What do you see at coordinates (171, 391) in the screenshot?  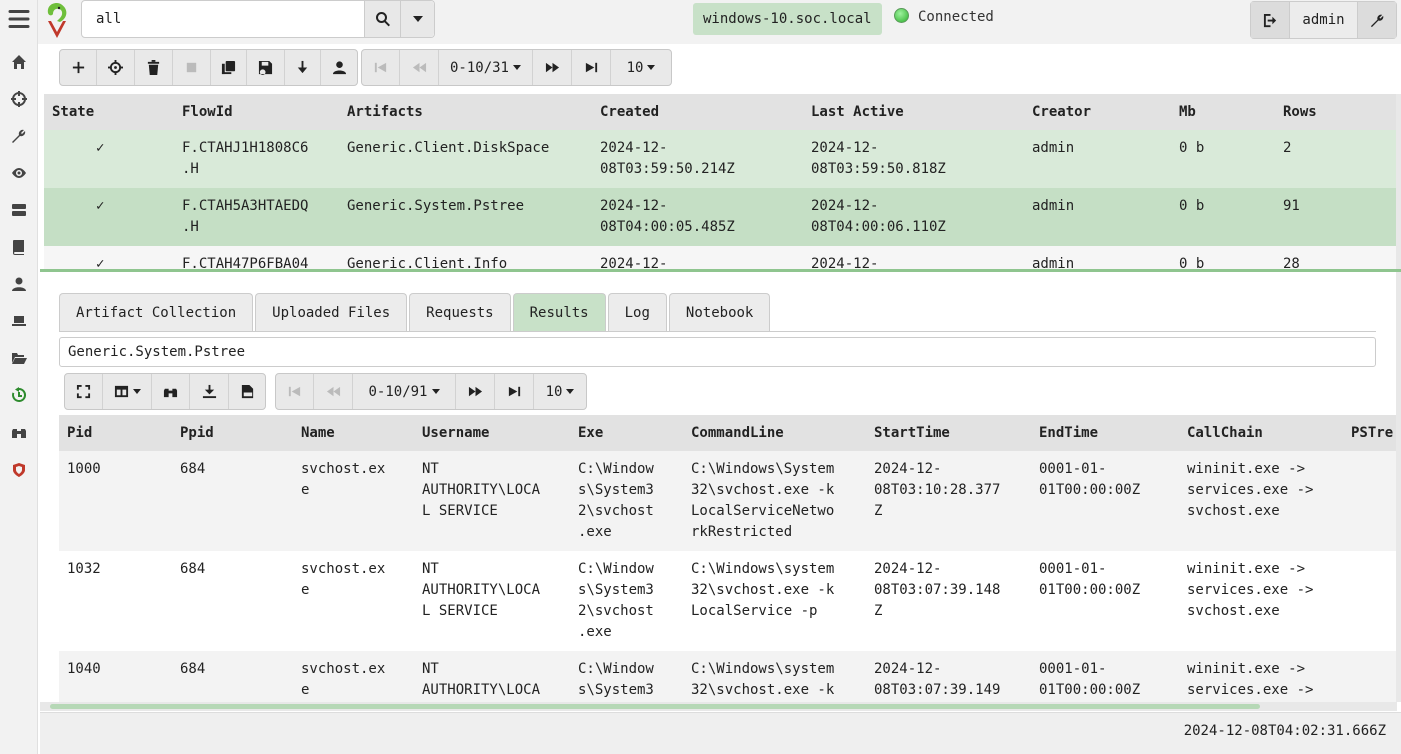 I see `filter-button` at bounding box center [171, 391].